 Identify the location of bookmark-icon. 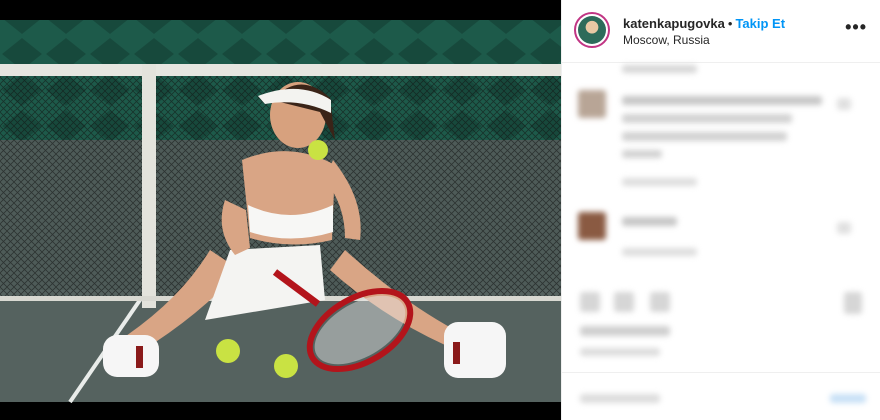
(853, 303).